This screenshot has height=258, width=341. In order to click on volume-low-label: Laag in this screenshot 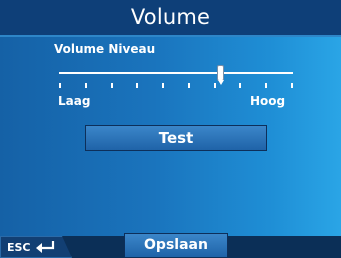, I will do `click(74, 101)`.